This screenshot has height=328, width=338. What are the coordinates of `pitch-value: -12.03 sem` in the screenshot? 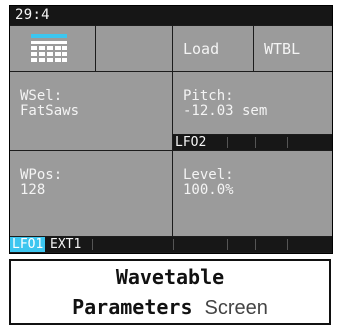 It's located at (225, 111).